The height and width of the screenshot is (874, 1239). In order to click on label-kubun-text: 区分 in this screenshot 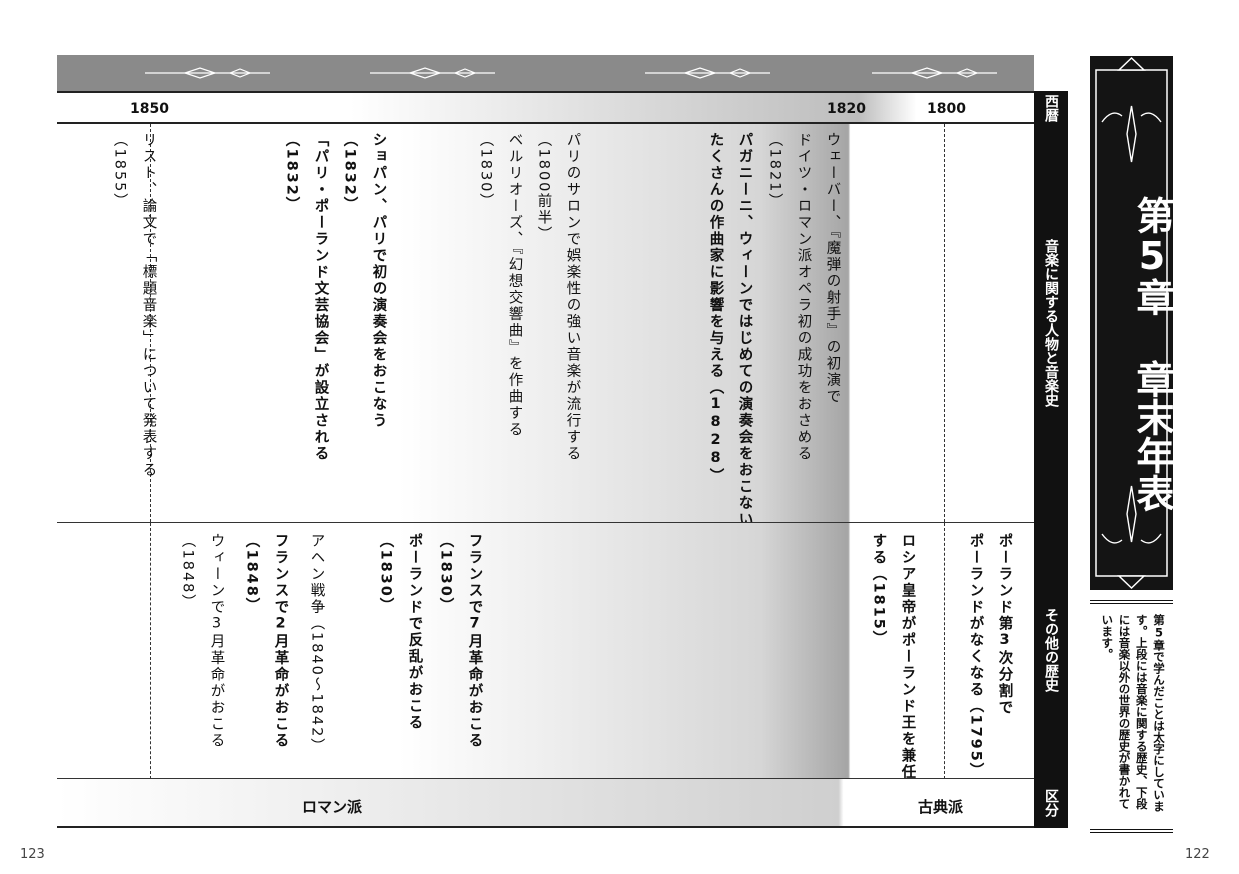, I will do `click(1051, 803)`.